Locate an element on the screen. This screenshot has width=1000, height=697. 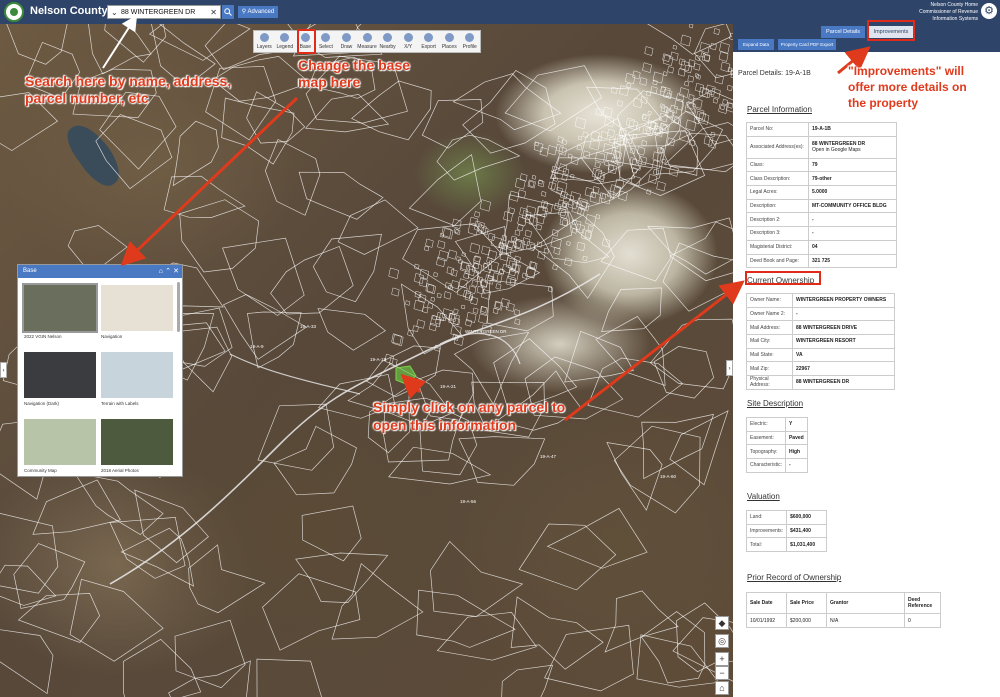
road is located at coordinates (295, 374).